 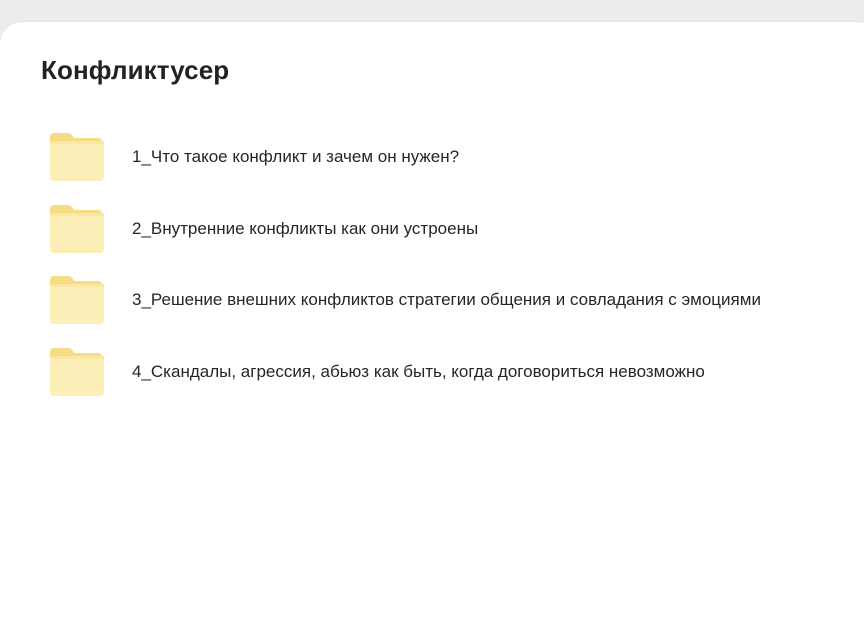 I want to click on folder-item-label: 1_Что такое конфликт и зачем он нужен?, so click(x=296, y=156).